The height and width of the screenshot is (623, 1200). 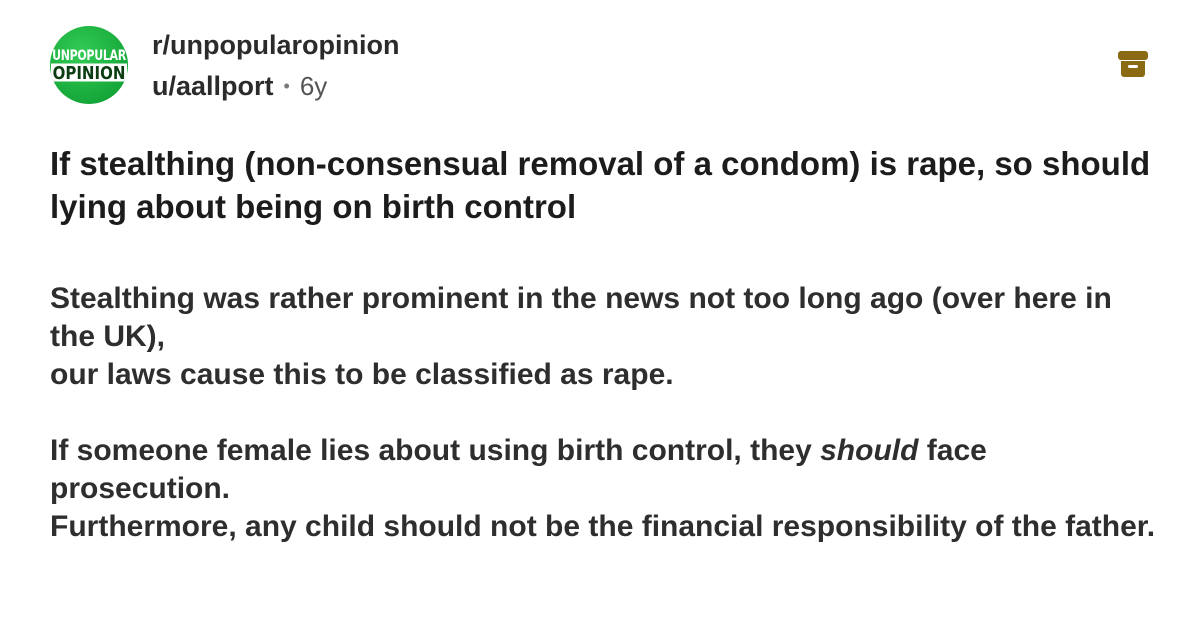 I want to click on archive-icon, so click(x=1133, y=64).